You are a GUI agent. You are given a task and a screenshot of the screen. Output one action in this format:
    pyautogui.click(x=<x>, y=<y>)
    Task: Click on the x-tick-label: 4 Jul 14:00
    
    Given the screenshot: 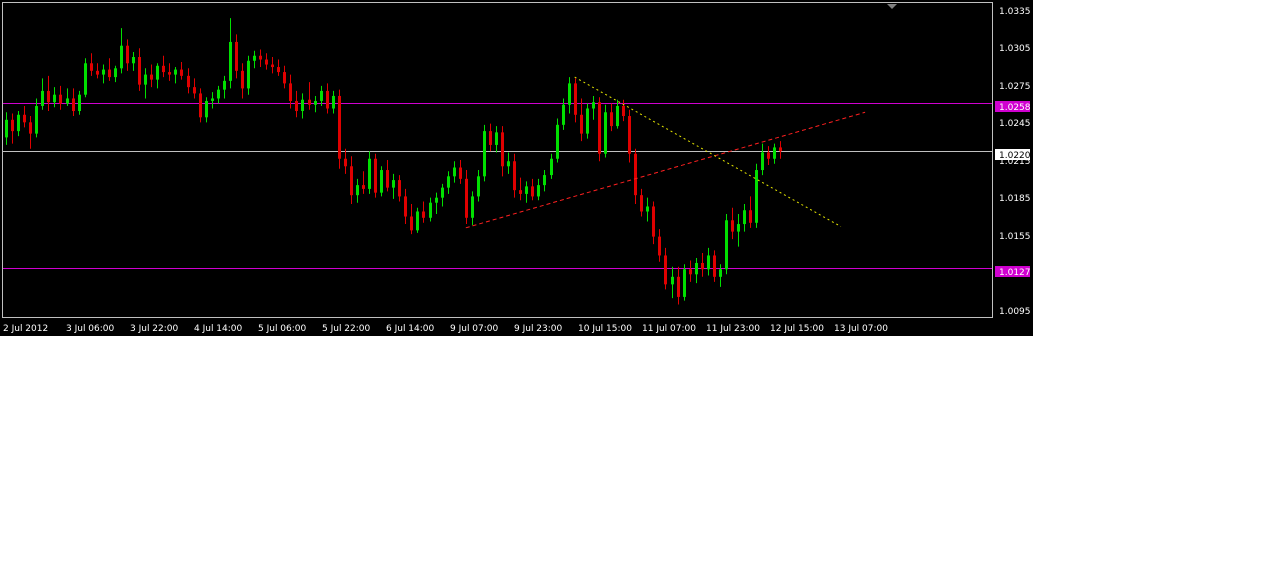 What is the action you would take?
    pyautogui.click(x=218, y=329)
    